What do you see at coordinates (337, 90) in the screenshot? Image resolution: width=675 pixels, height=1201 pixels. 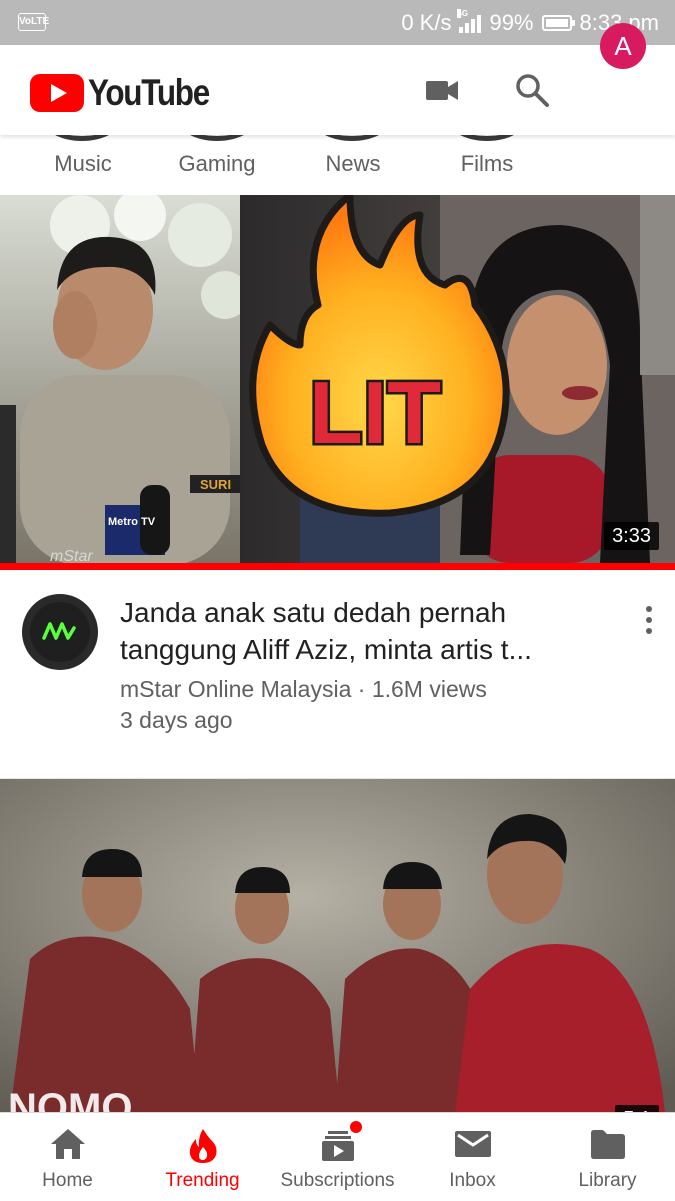 I see `app-bar: YouTube` at bounding box center [337, 90].